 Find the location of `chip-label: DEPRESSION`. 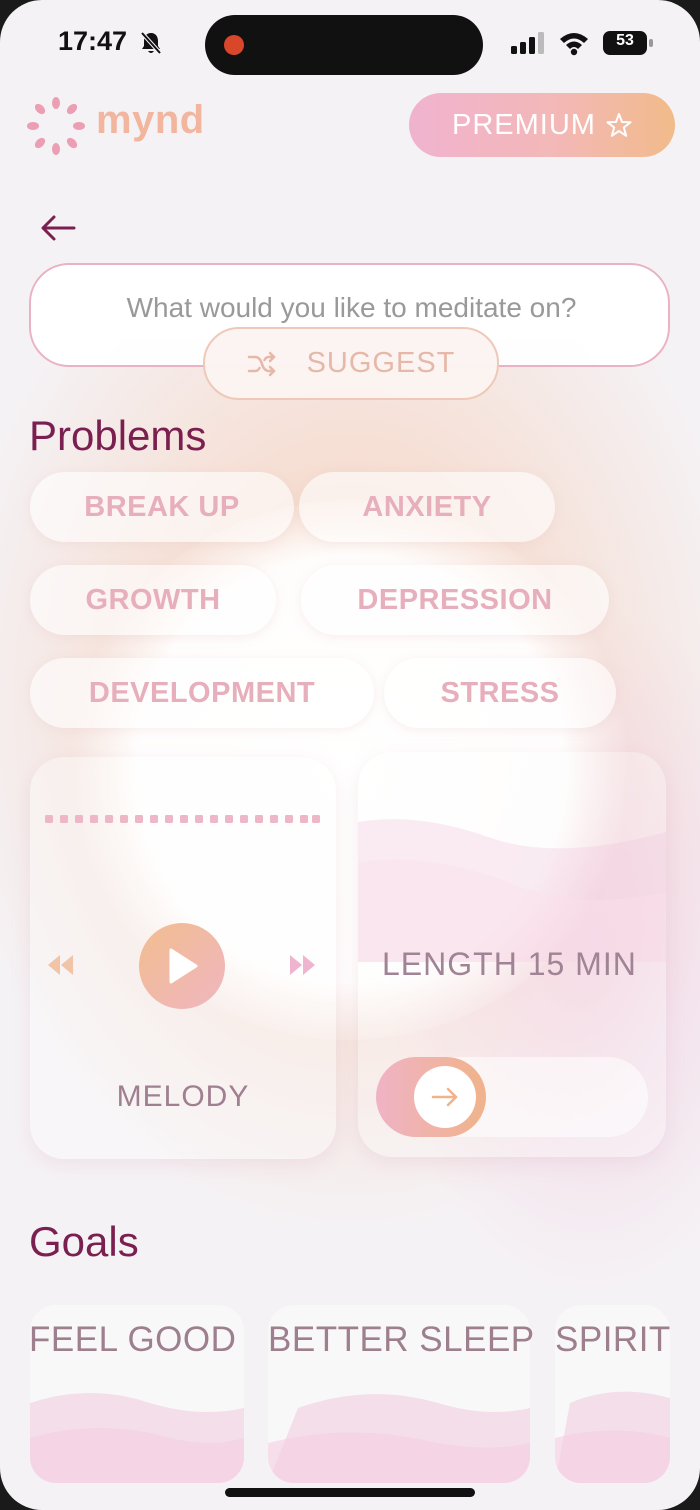

chip-label: DEPRESSION is located at coordinates (455, 599).